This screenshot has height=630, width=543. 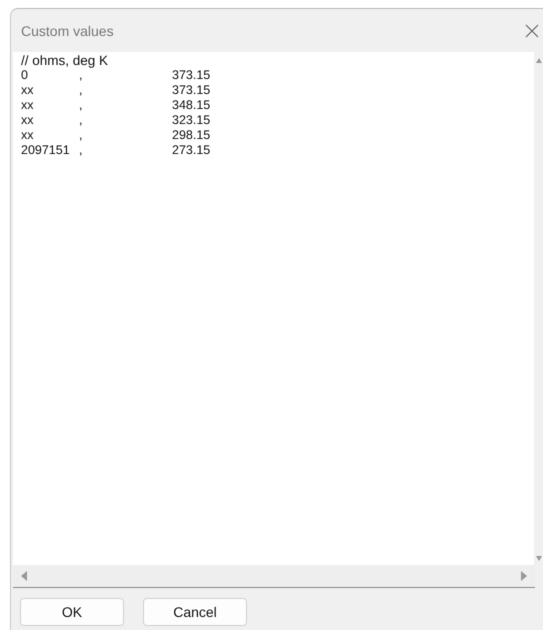 What do you see at coordinates (191, 150) in the screenshot?
I see `temperature-value: 273.15` at bounding box center [191, 150].